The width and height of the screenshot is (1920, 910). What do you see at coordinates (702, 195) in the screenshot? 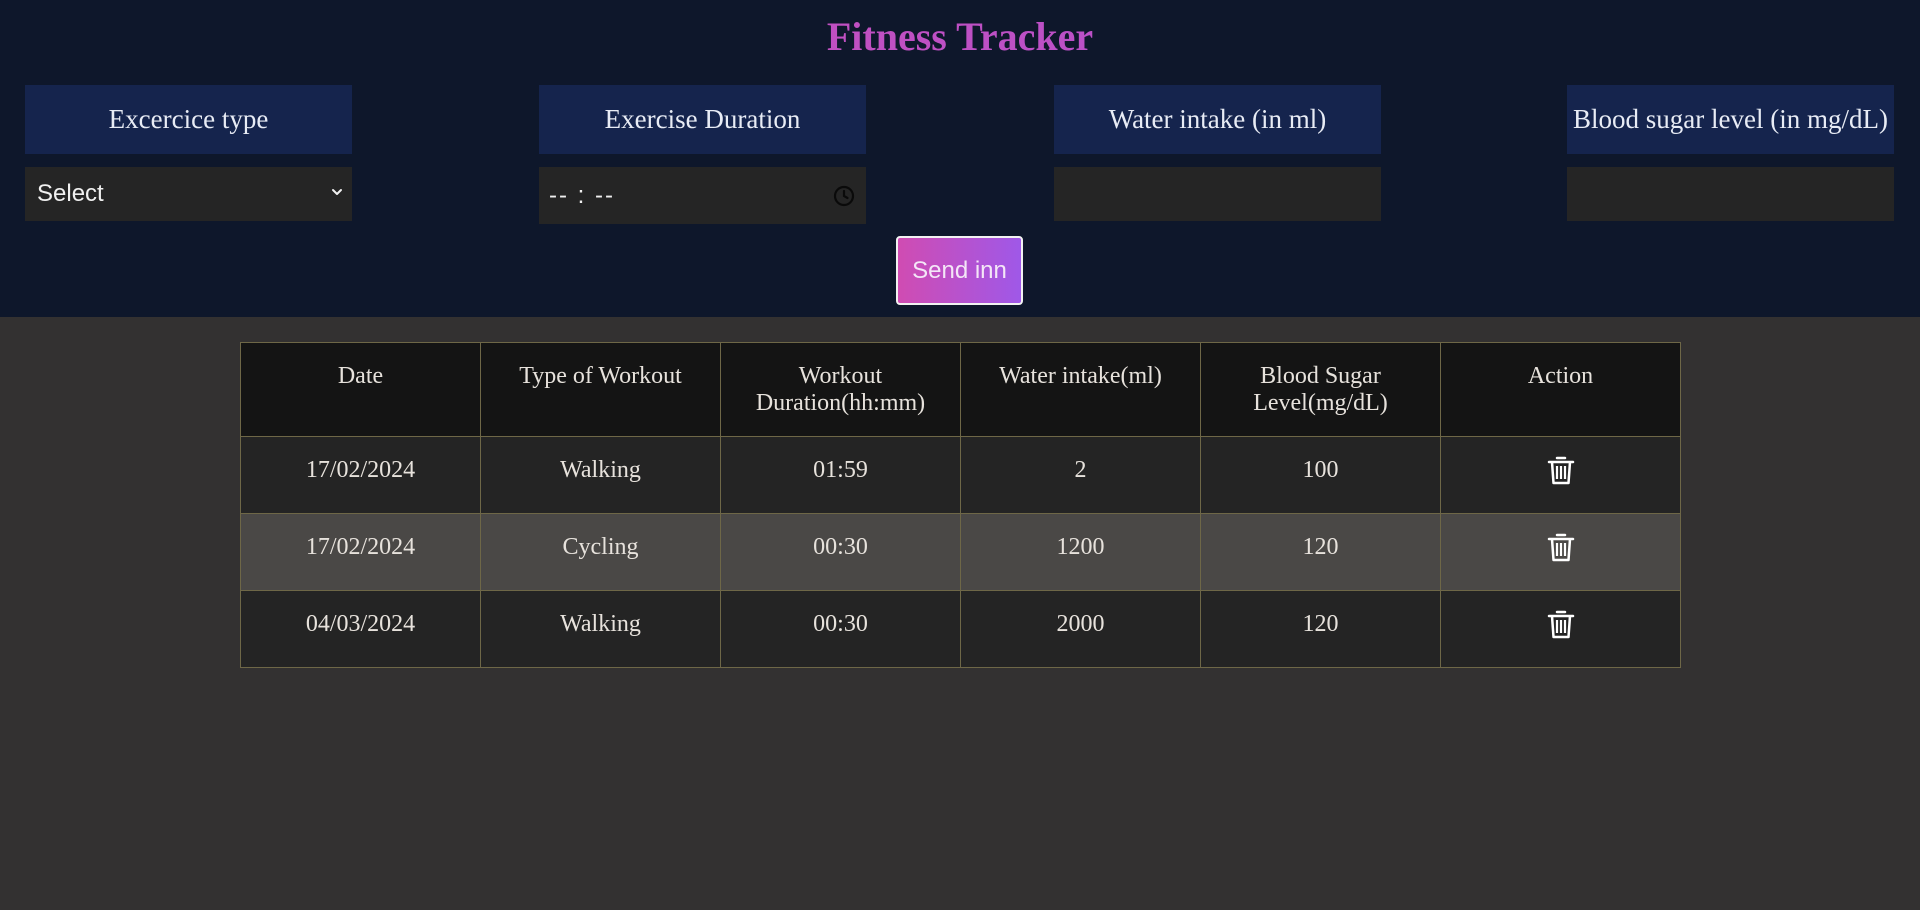
I see `exercise-duration-input: --` at bounding box center [702, 195].